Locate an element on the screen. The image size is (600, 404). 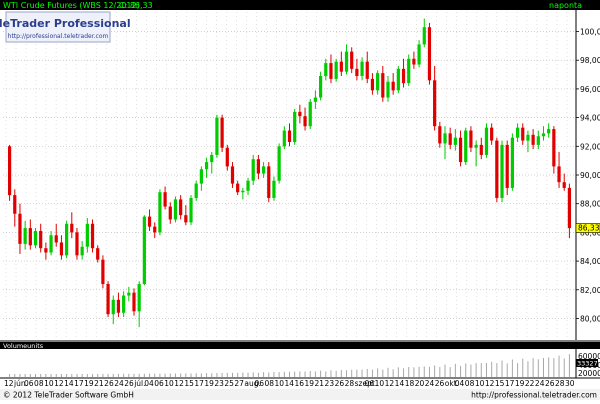
date-tick-label: 20 is located at coordinates (420, 383).